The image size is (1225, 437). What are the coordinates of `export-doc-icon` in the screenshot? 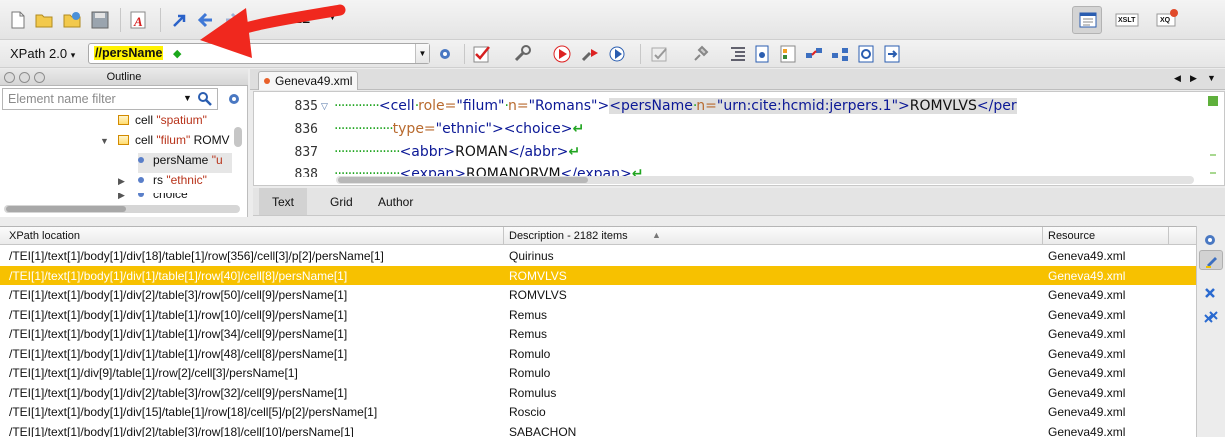 It's located at (892, 54).